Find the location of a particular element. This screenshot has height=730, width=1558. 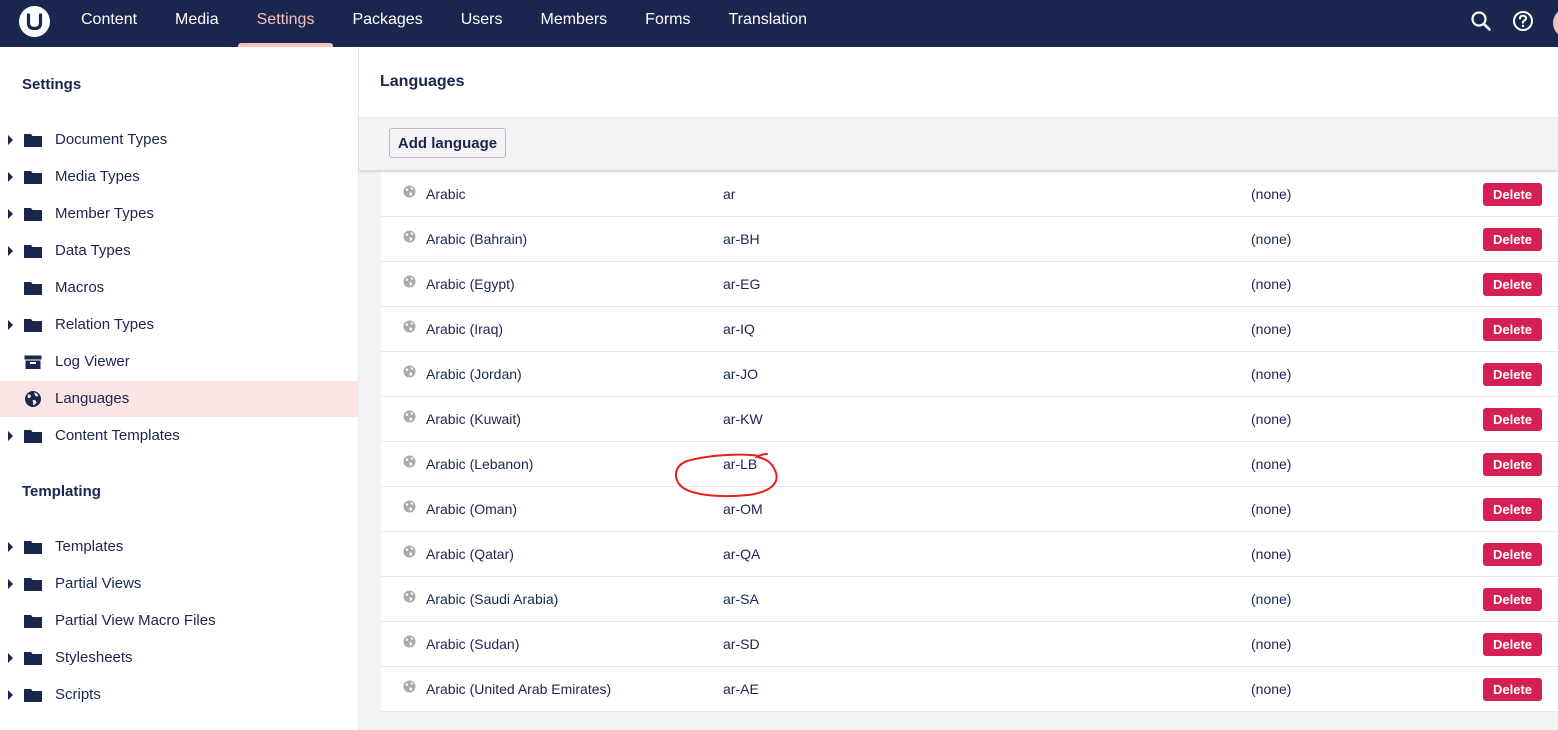

table-row: Arabic (Lebanon) ar-LB (none) Delete is located at coordinates (969, 464).